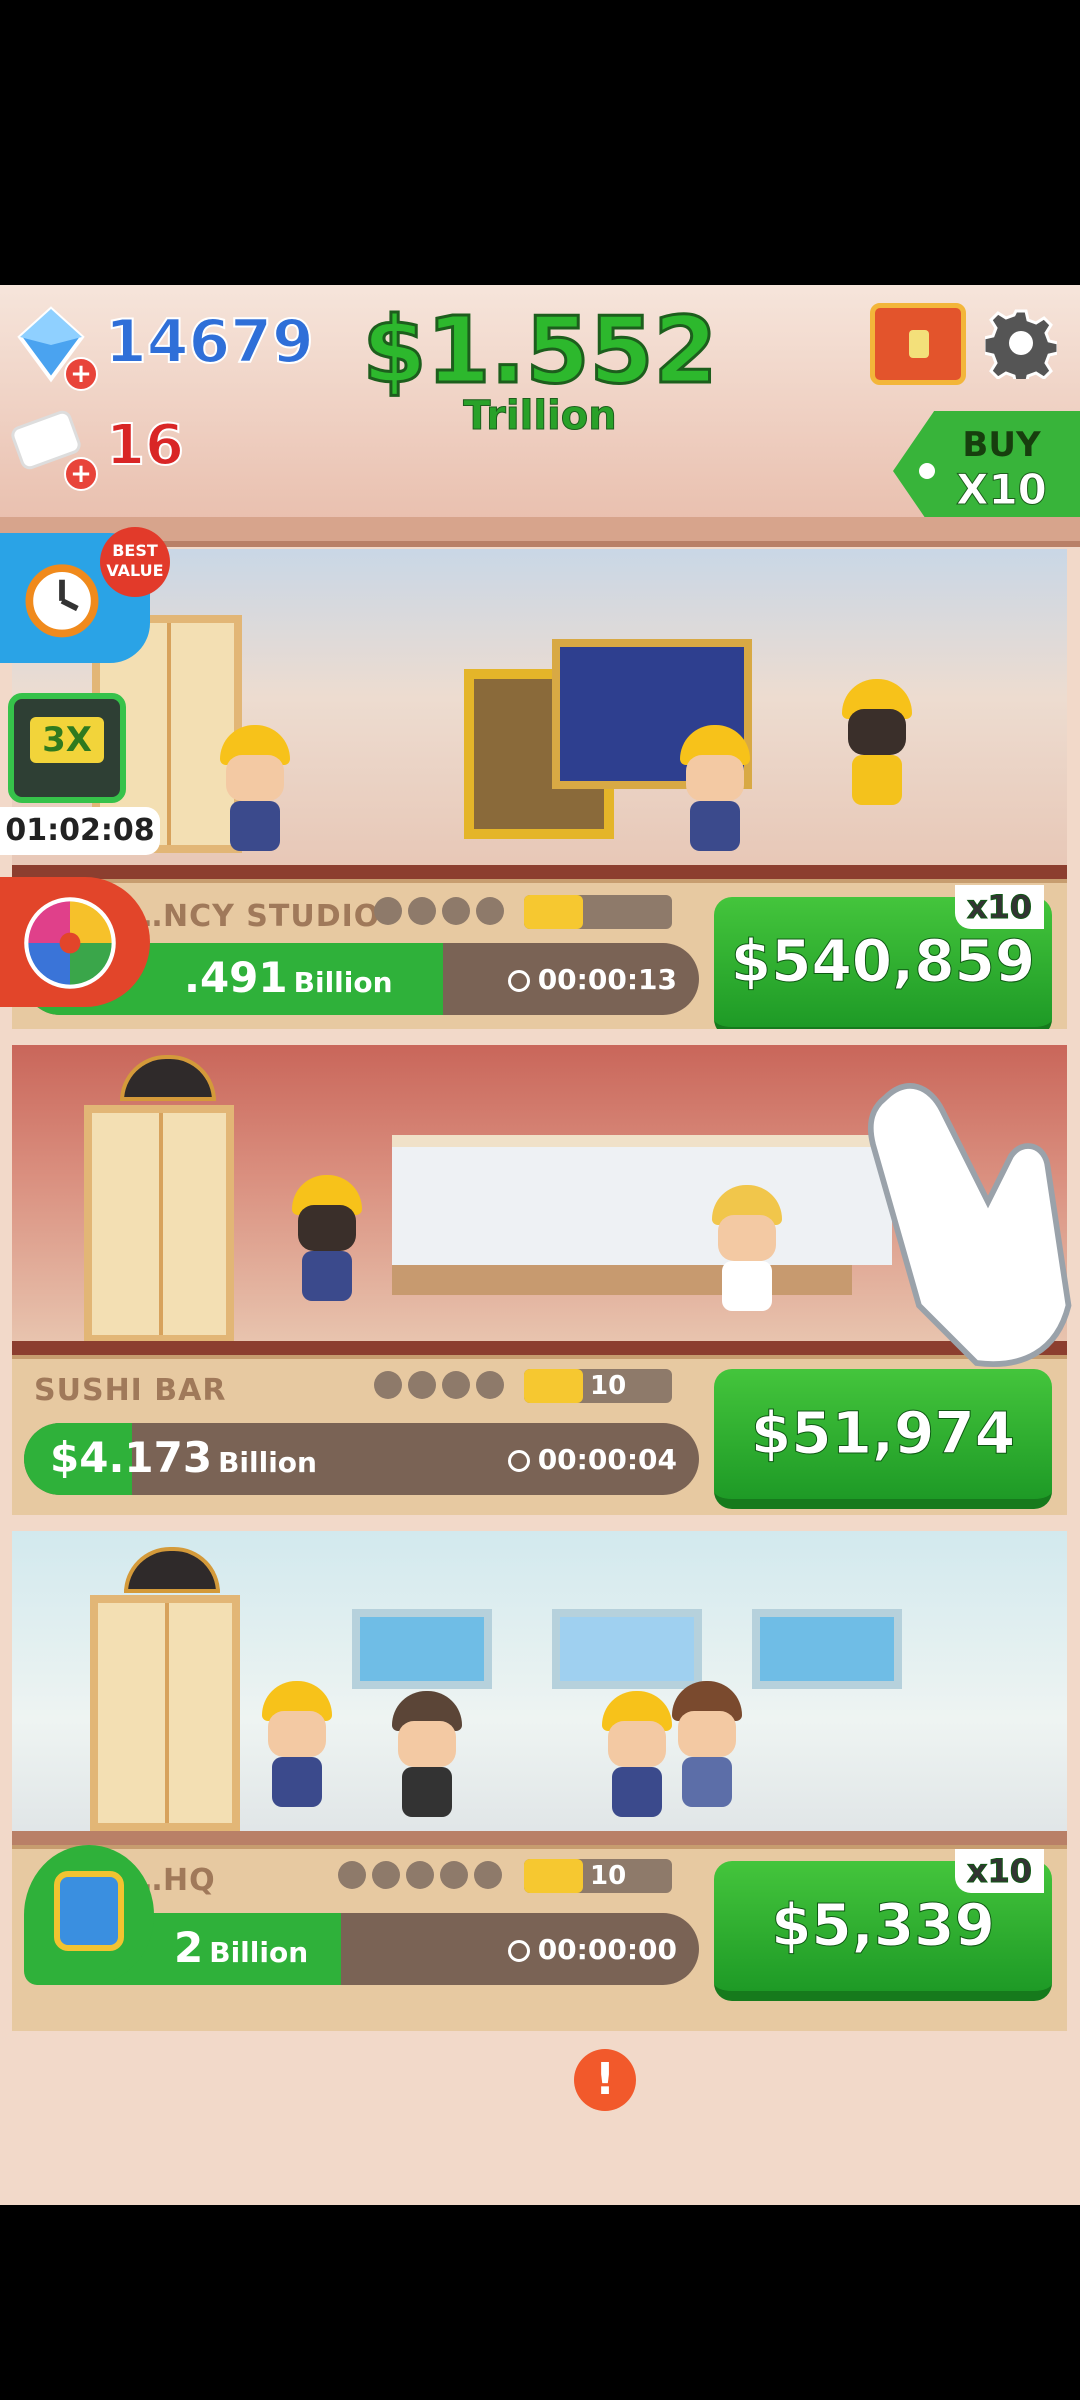 The height and width of the screenshot is (2400, 1080). I want to click on buy-label: BUY, so click(1001, 445).